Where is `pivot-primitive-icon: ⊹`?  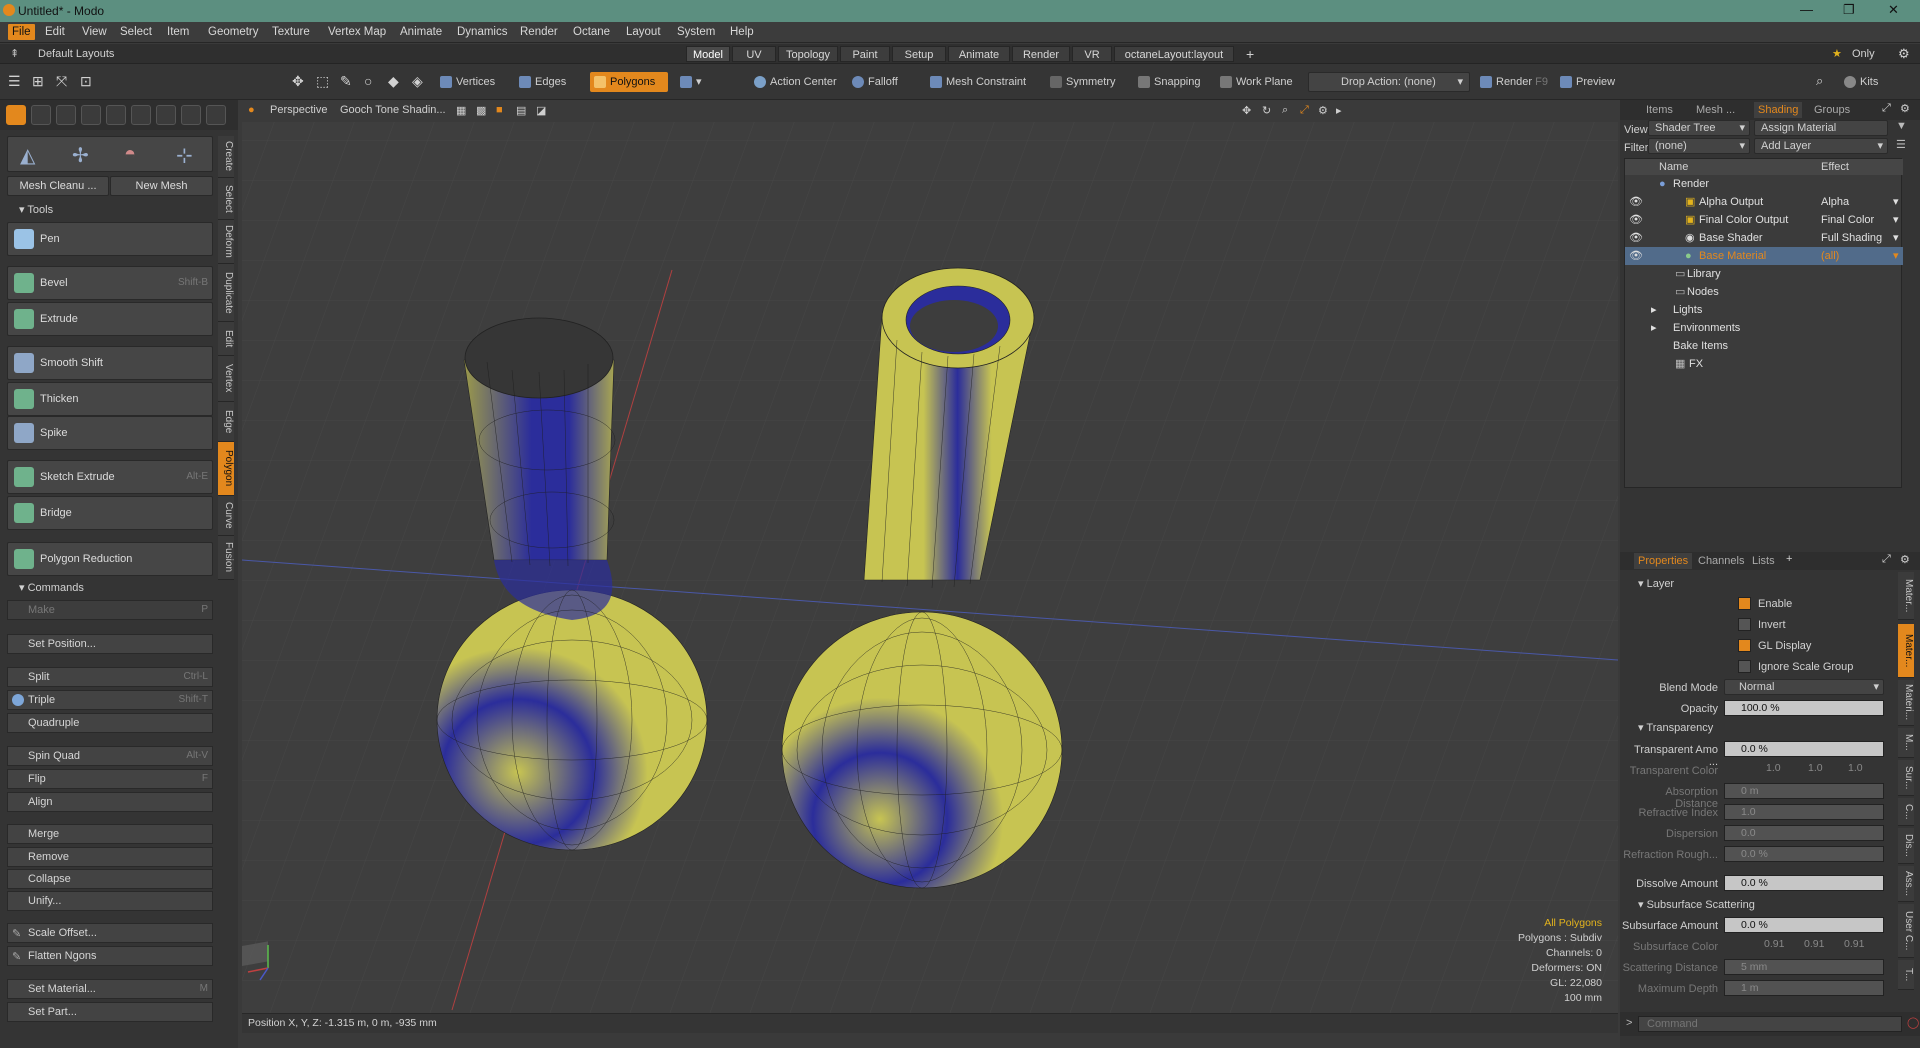 pivot-primitive-icon: ⊹ is located at coordinates (184, 155).